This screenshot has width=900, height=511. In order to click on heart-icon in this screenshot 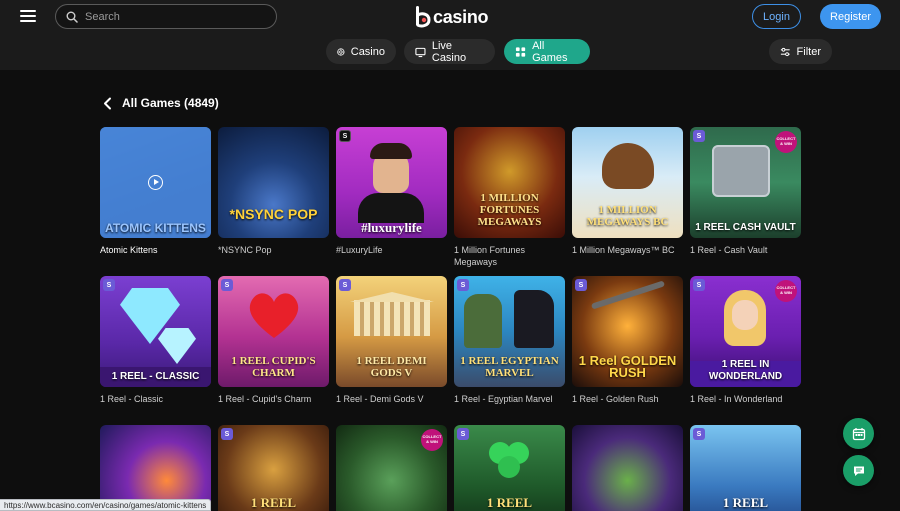, I will do `click(274, 315)`.